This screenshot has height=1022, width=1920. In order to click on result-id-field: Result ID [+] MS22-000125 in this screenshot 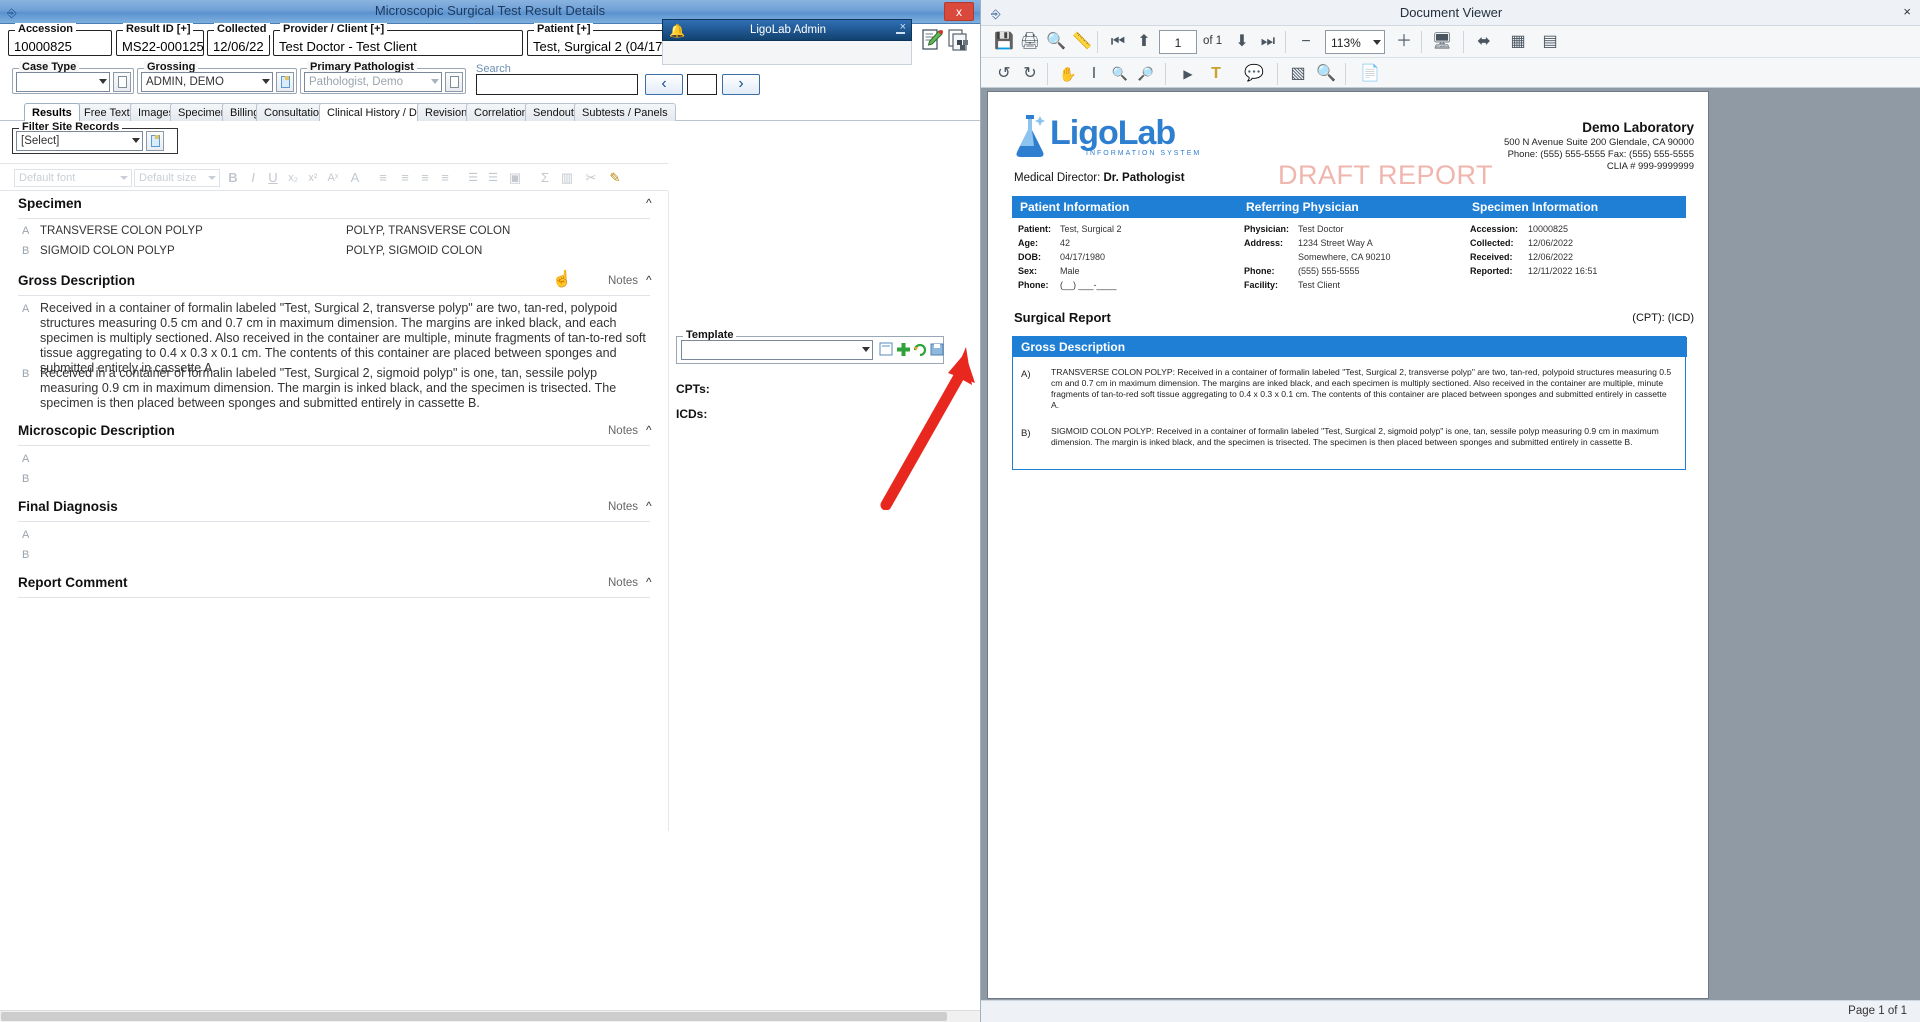, I will do `click(160, 39)`.